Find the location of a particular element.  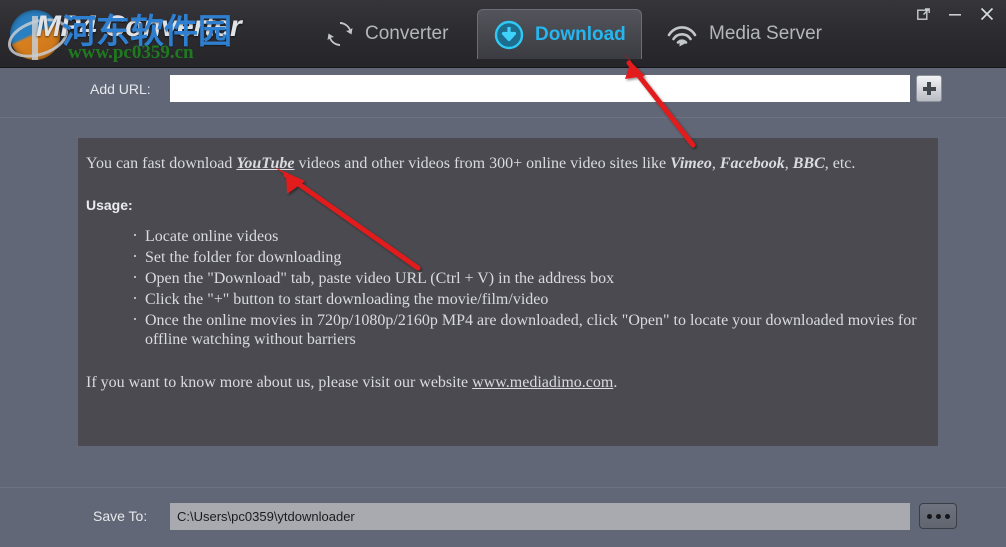

list-item: Locate online videos is located at coordinates (525, 236).